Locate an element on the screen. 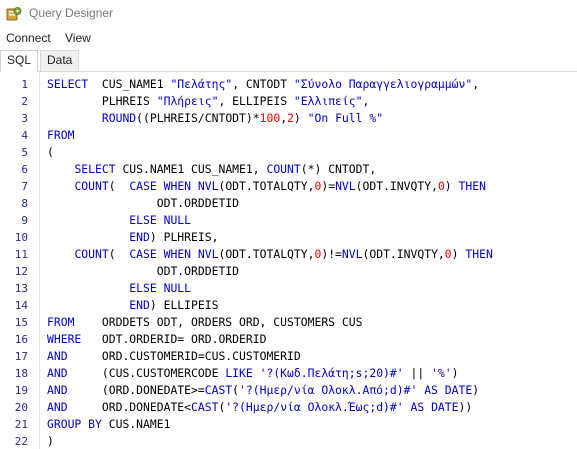 The image size is (577, 449). code-line: ( is located at coordinates (50, 152).